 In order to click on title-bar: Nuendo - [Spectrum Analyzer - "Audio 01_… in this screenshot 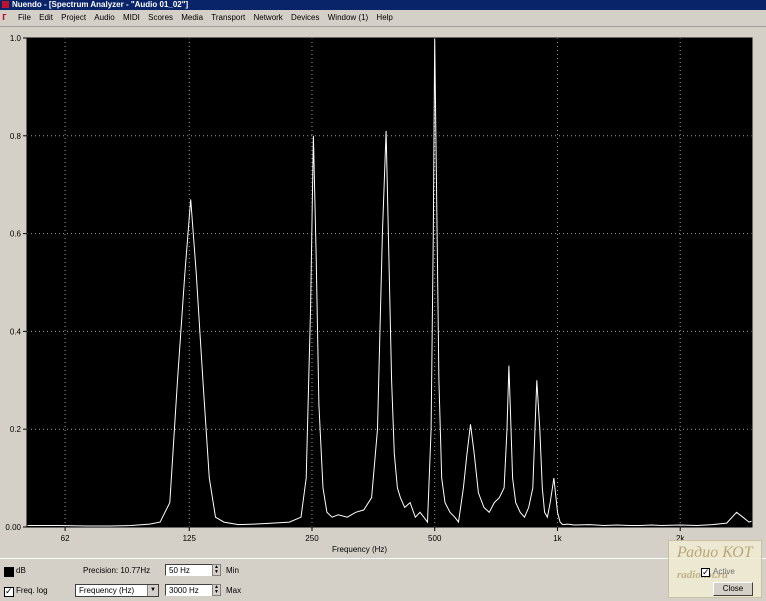, I will do `click(383, 5)`.